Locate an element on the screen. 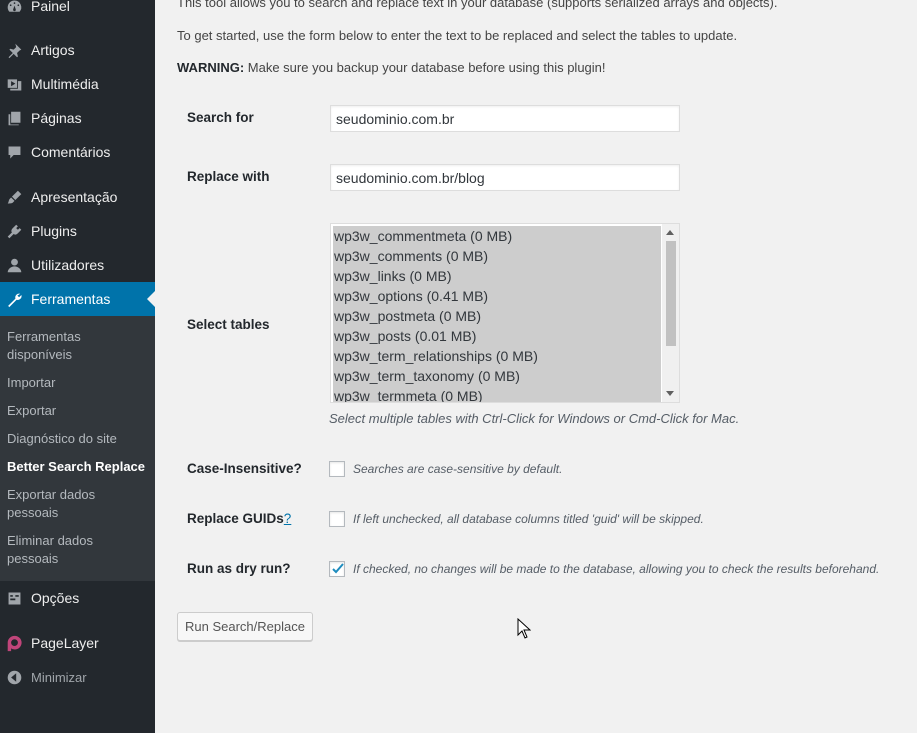 The width and height of the screenshot is (917, 733). media-icon is located at coordinates (14, 84).